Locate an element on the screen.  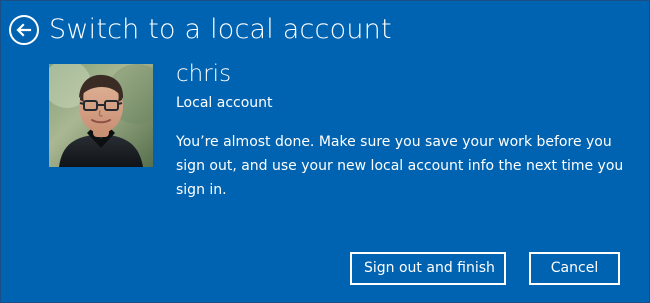
page-title: Switch to a local account is located at coordinates (220, 29).